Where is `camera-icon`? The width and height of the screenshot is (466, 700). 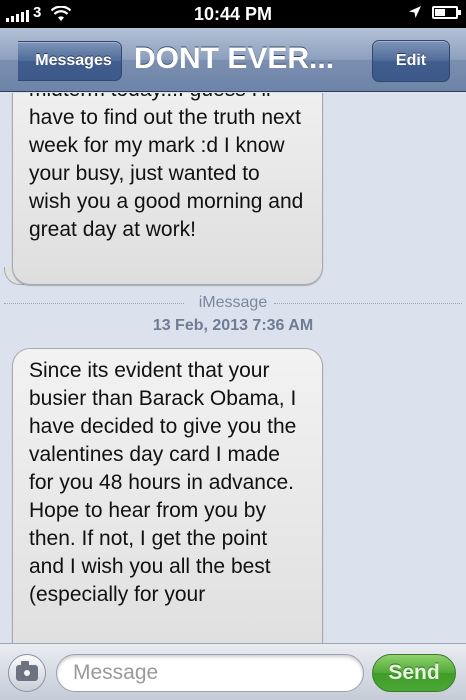
camera-icon is located at coordinates (27, 671).